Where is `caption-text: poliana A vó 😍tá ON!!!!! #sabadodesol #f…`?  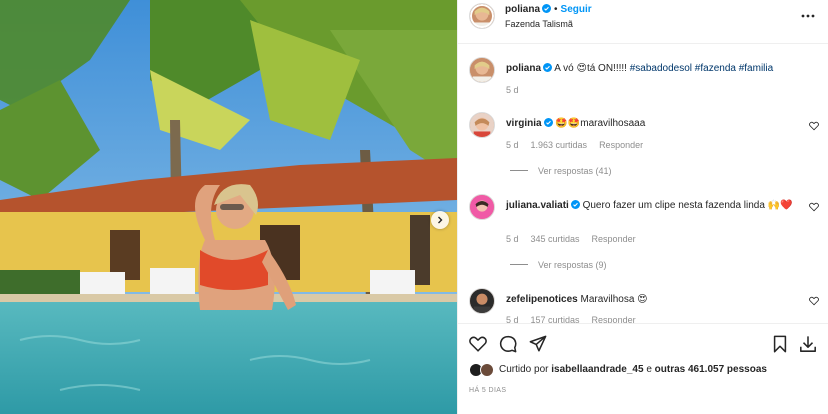
caption-text: poliana A vó 😍tá ON!!!!! #sabadodesol #f… is located at coordinates (651, 68).